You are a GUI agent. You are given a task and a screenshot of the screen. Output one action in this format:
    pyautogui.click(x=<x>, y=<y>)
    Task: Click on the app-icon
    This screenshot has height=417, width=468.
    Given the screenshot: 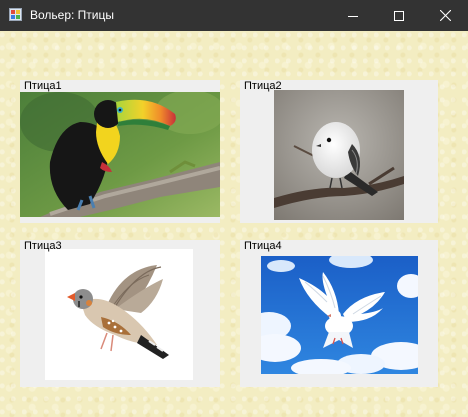 What is the action you would take?
    pyautogui.click(x=15, y=14)
    